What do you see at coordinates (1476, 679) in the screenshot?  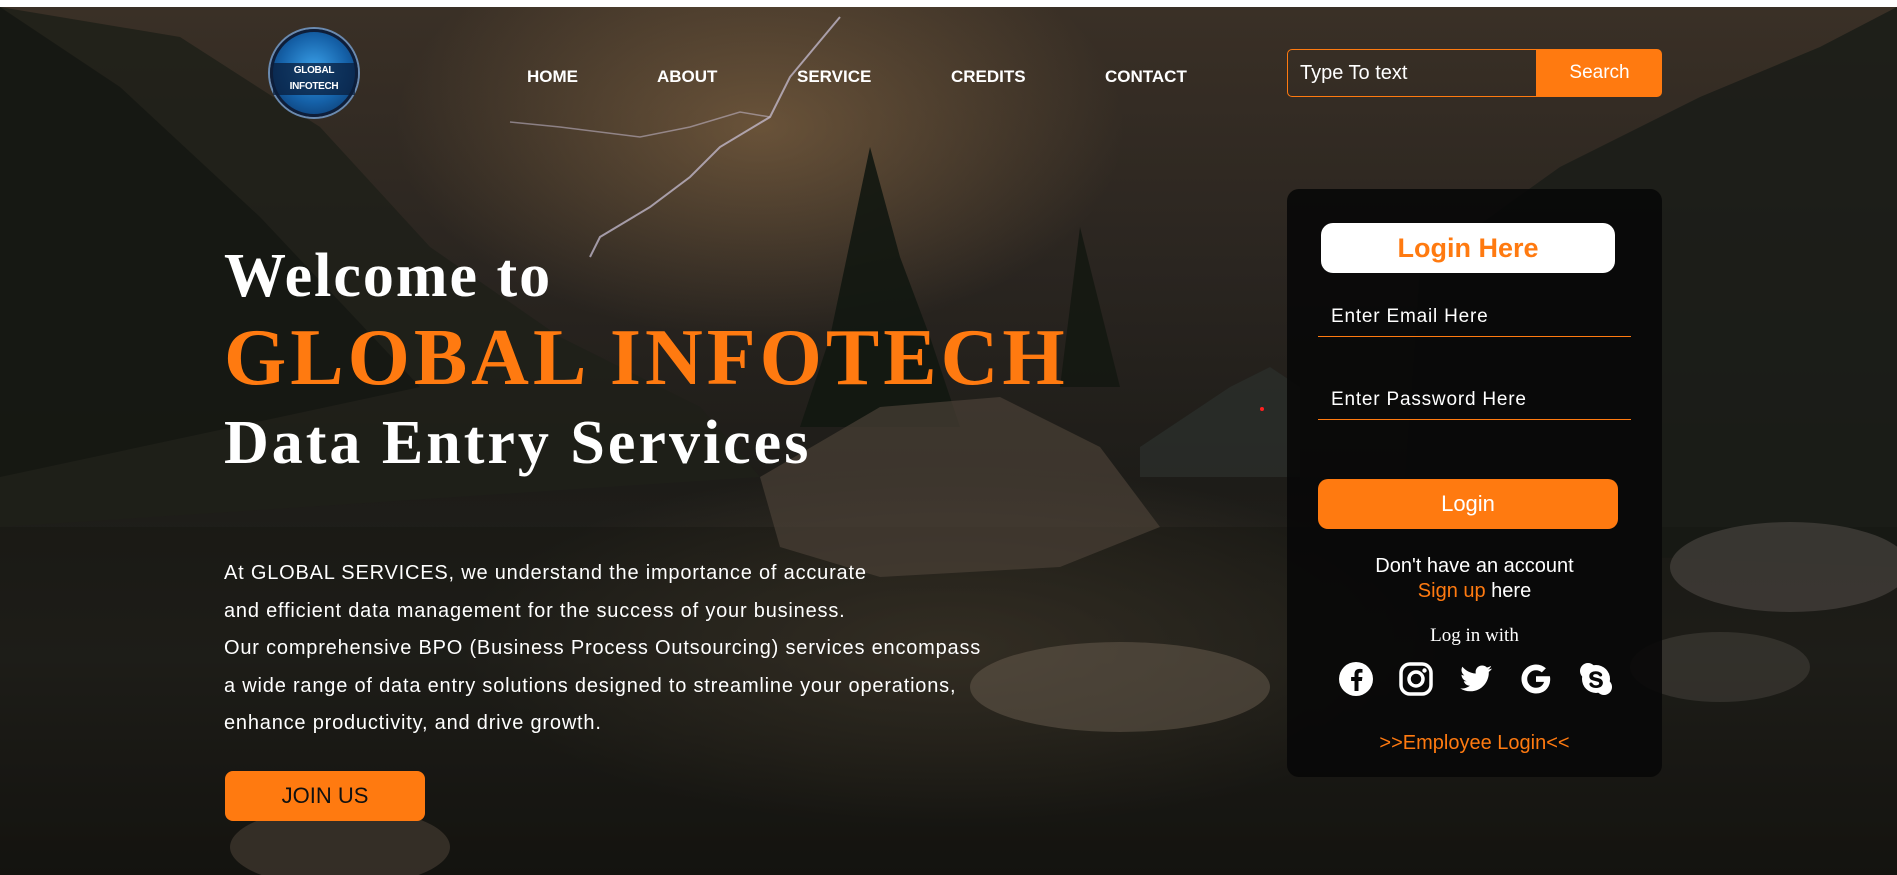 I see `twitter-icon` at bounding box center [1476, 679].